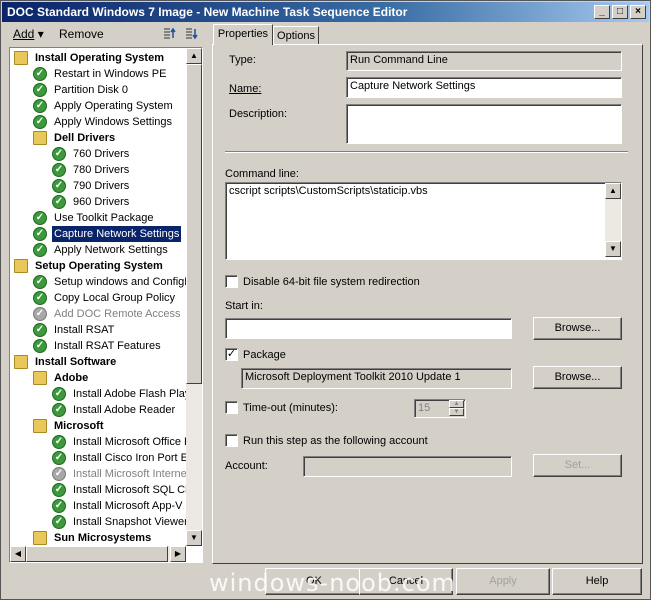  What do you see at coordinates (613, 191) in the screenshot?
I see `command-scroll-up-icon: ▲` at bounding box center [613, 191].